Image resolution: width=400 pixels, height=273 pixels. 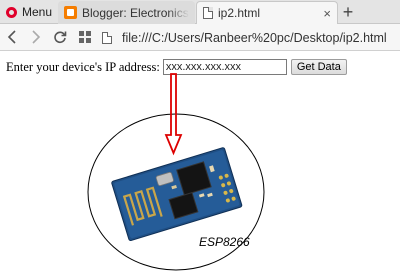 What do you see at coordinates (327, 13) in the screenshot?
I see `close-tab-icon: ×` at bounding box center [327, 13].